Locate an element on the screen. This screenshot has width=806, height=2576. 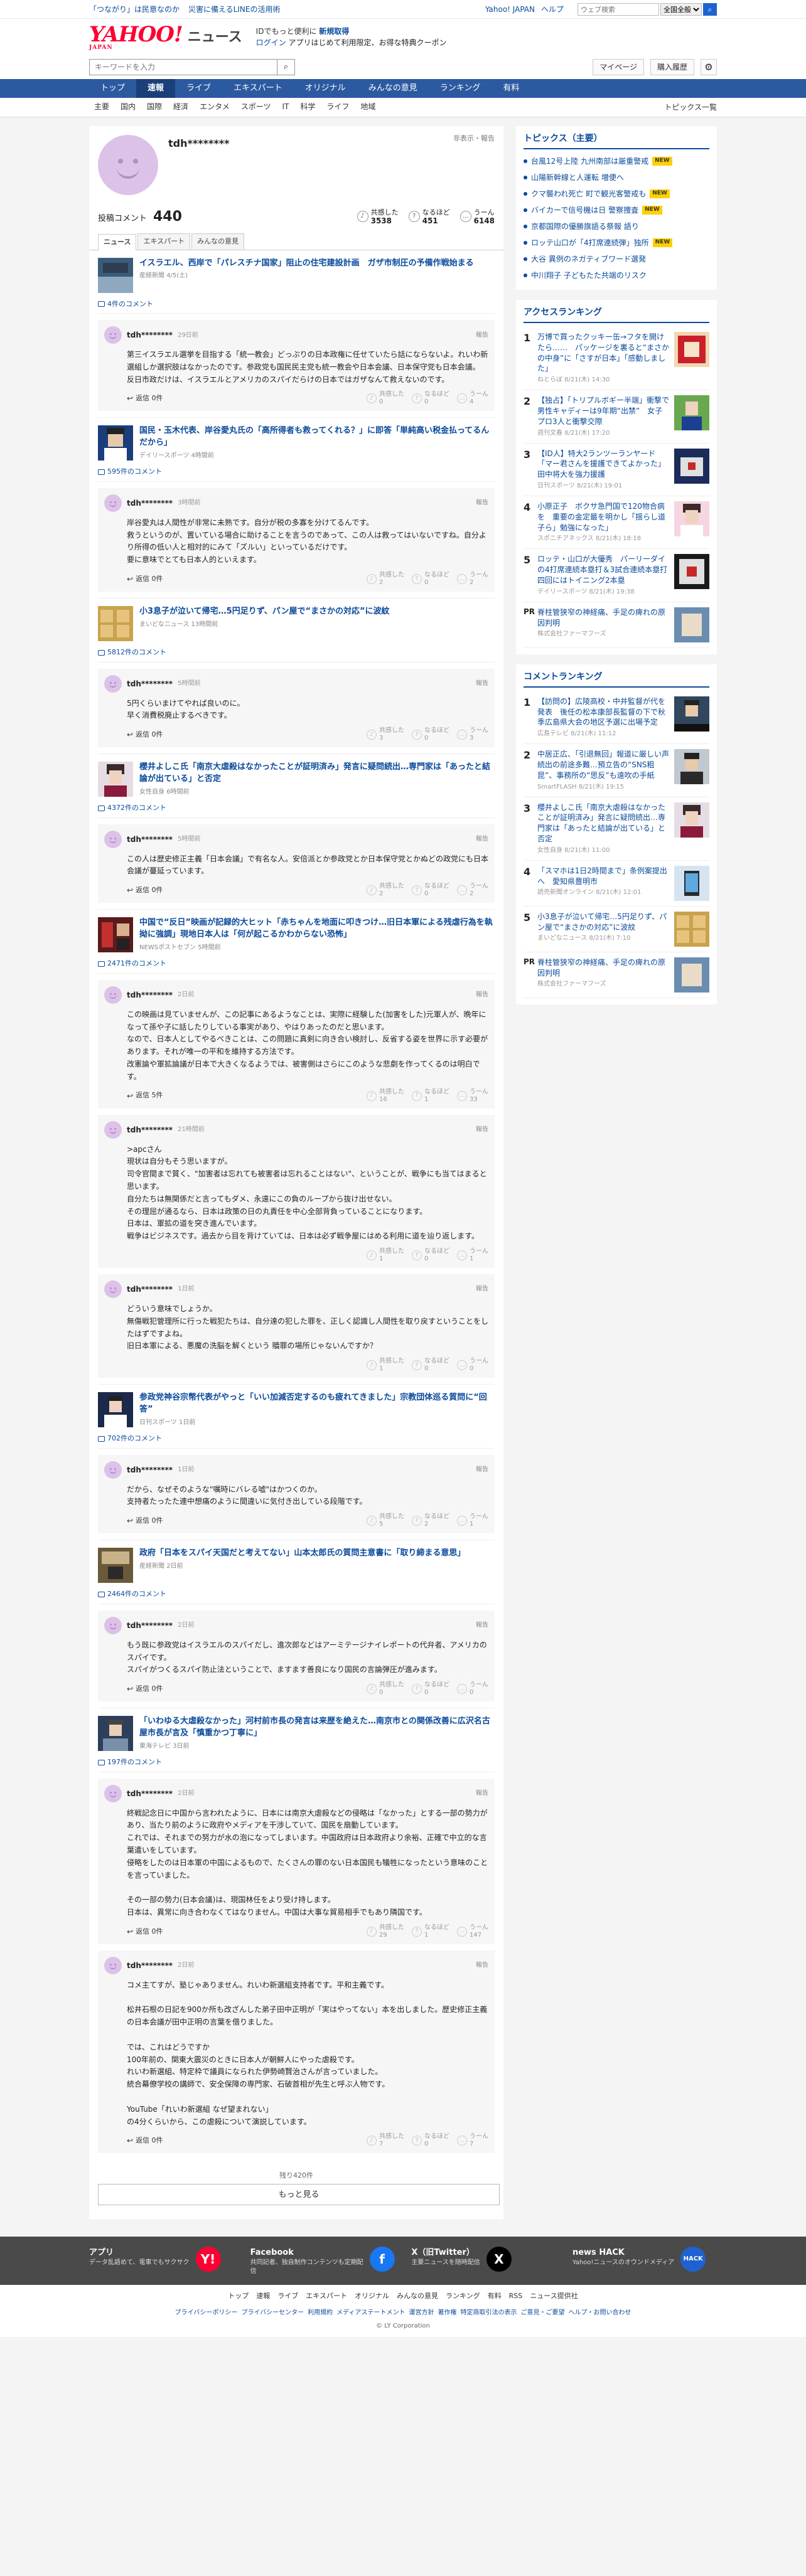
article-title: 政府「日本をスパイ天国だと考えてない」山本太郎氏の質問主意書に「取り締まる意思」 is located at coordinates (302, 1554).